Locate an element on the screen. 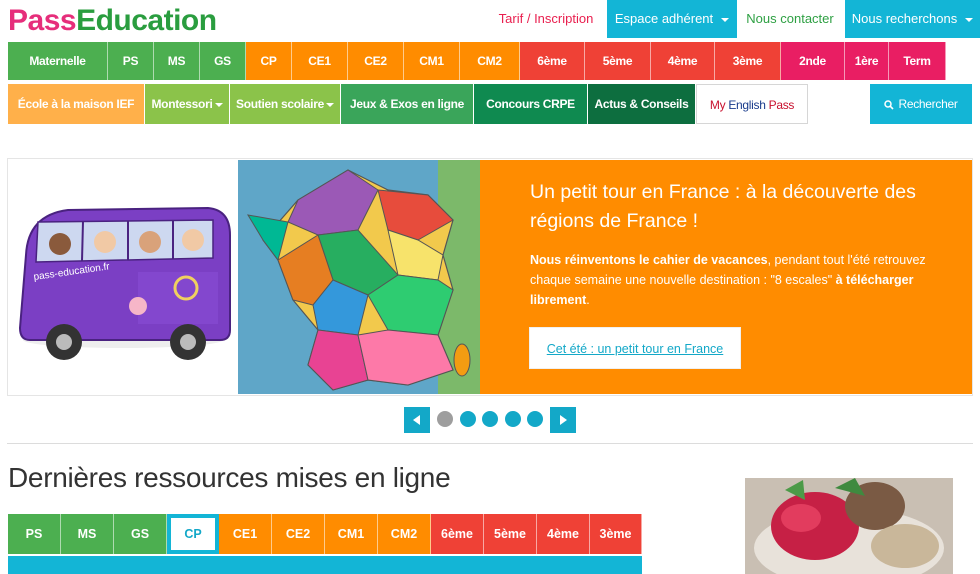 This screenshot has height=574, width=980. logo-education-text: Education is located at coordinates (146, 20).